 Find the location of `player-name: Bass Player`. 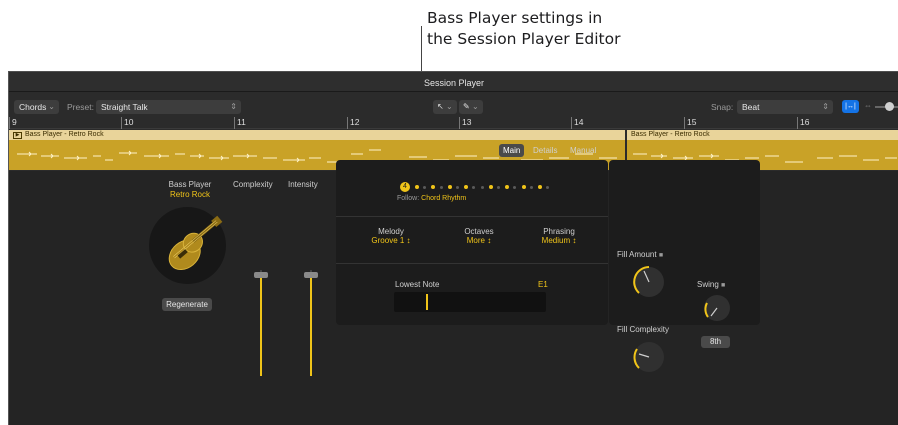

player-name: Bass Player is located at coordinates (190, 184).